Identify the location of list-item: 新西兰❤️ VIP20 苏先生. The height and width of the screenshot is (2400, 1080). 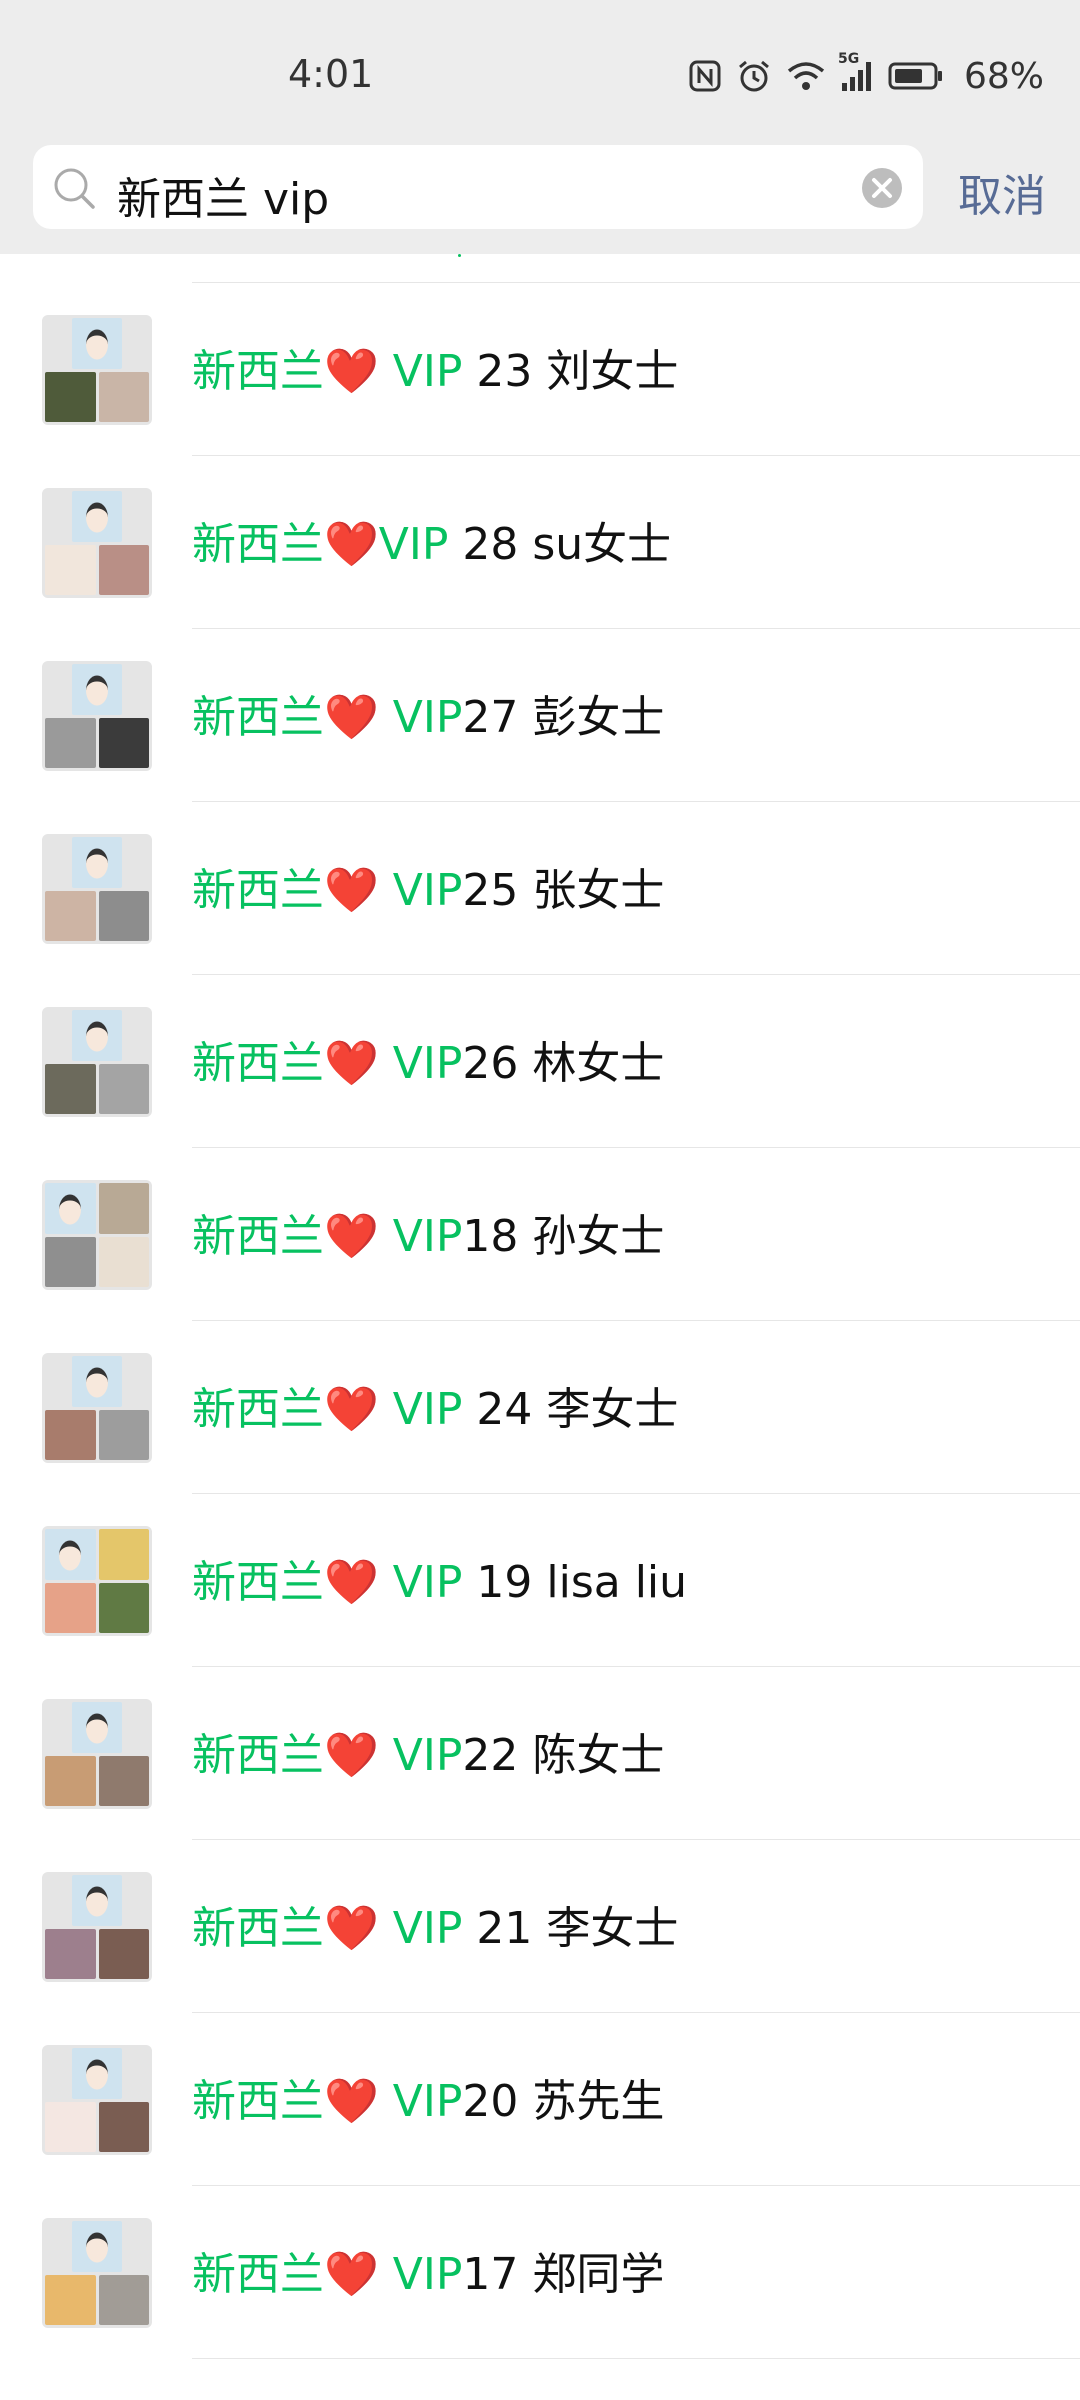
(540, 2099).